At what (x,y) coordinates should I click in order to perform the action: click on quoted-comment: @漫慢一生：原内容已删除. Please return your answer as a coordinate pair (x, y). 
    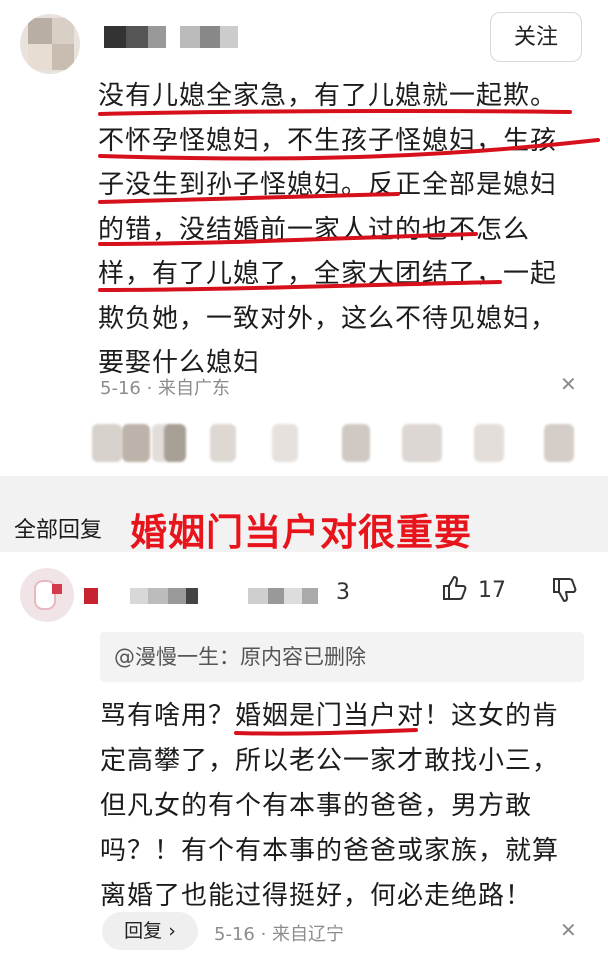
    Looking at the image, I should click on (342, 657).